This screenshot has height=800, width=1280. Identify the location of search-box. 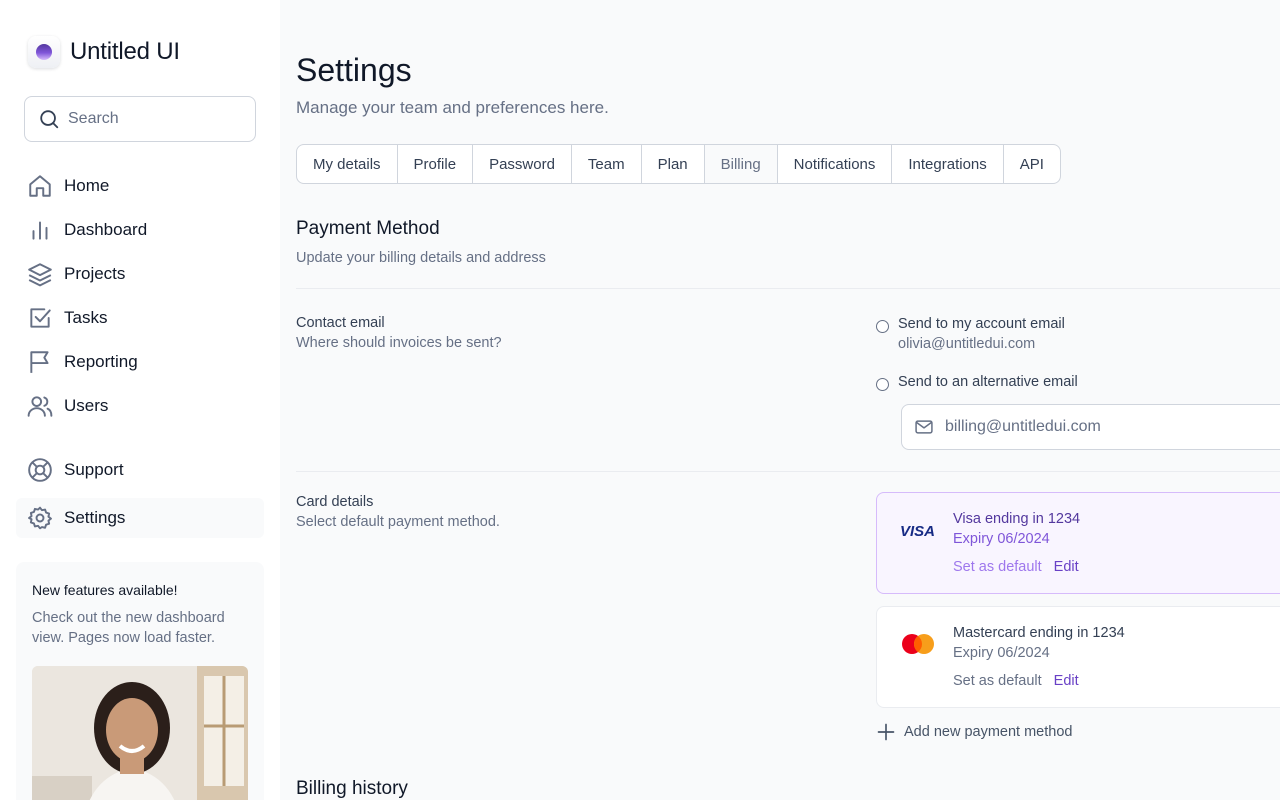
(140, 119).